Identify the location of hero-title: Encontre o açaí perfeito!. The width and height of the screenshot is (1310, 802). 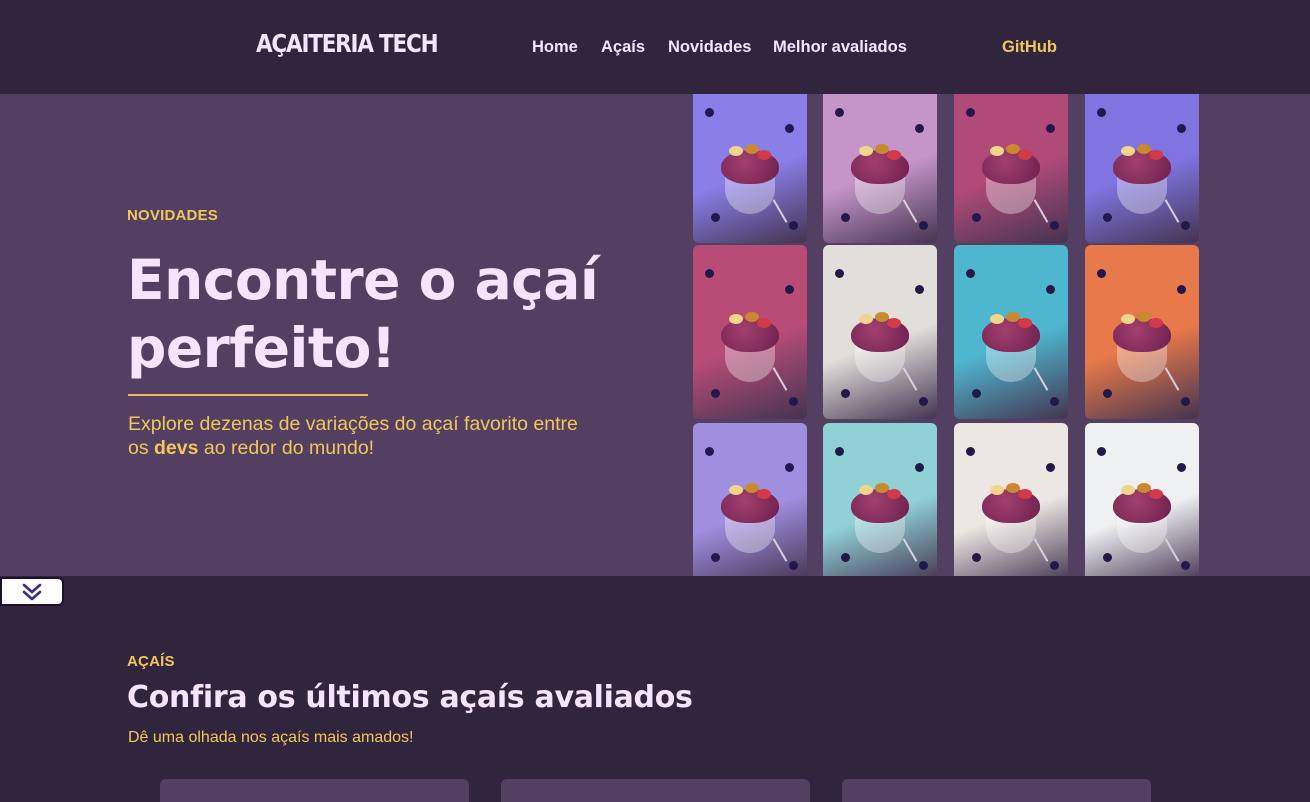
(363, 314).